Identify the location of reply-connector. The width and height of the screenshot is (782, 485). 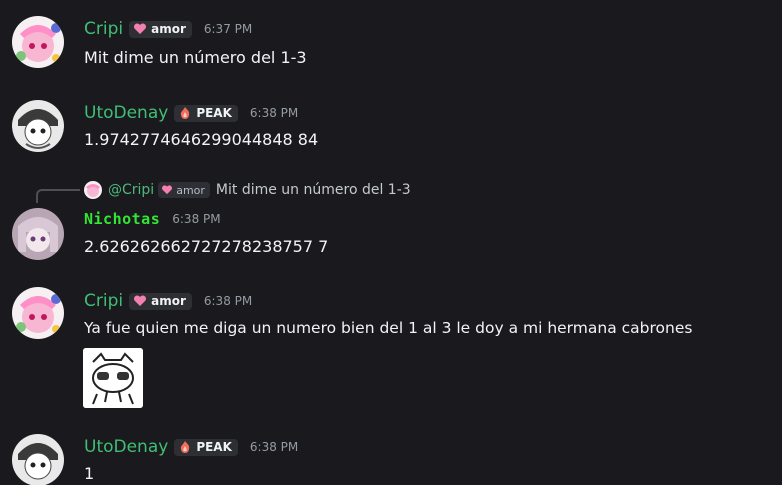
(58, 196).